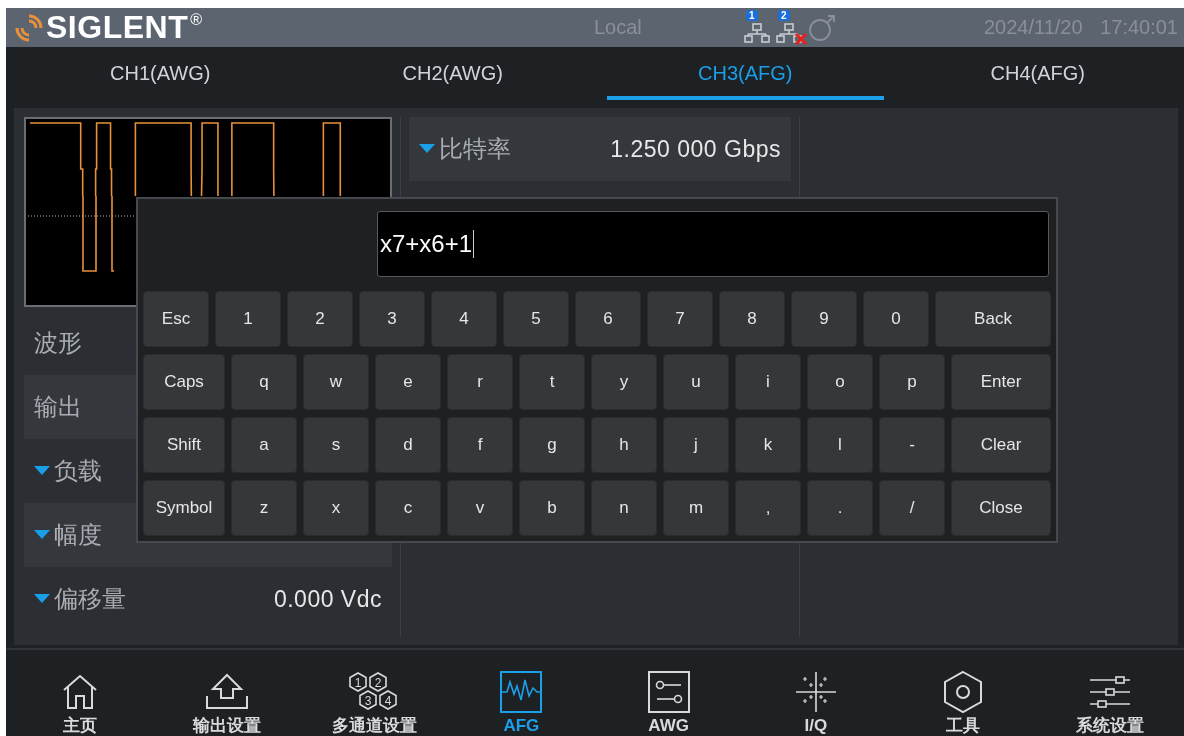 The width and height of the screenshot is (1184, 736). What do you see at coordinates (78, 471) in the screenshot?
I see `parameter-label: 负载` at bounding box center [78, 471].